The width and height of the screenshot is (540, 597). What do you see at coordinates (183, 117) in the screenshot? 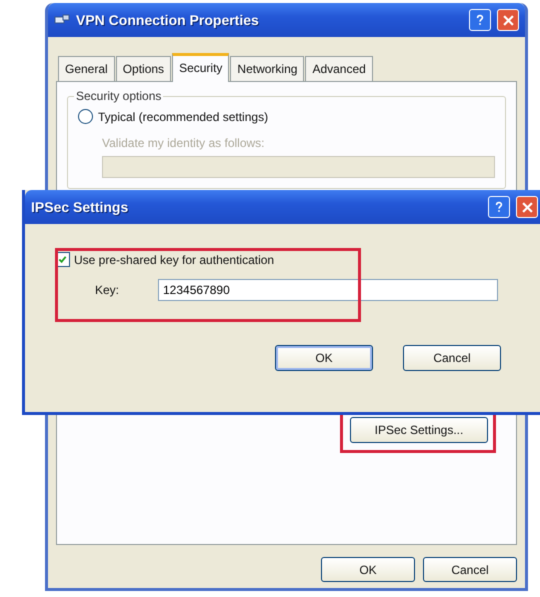
I see `radio-label: Typical (recommended settings)` at bounding box center [183, 117].